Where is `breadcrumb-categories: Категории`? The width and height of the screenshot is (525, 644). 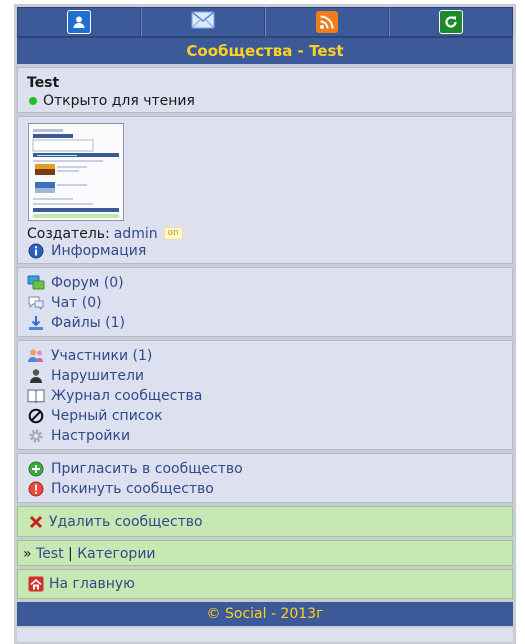
breadcrumb-categories: Категории is located at coordinates (116, 554).